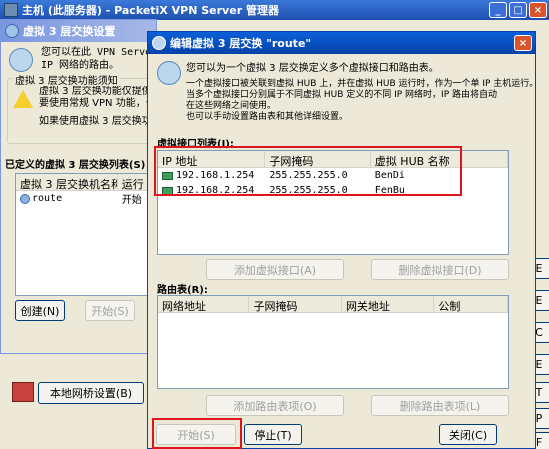  I want to click on close-button: ×, so click(538, 10).